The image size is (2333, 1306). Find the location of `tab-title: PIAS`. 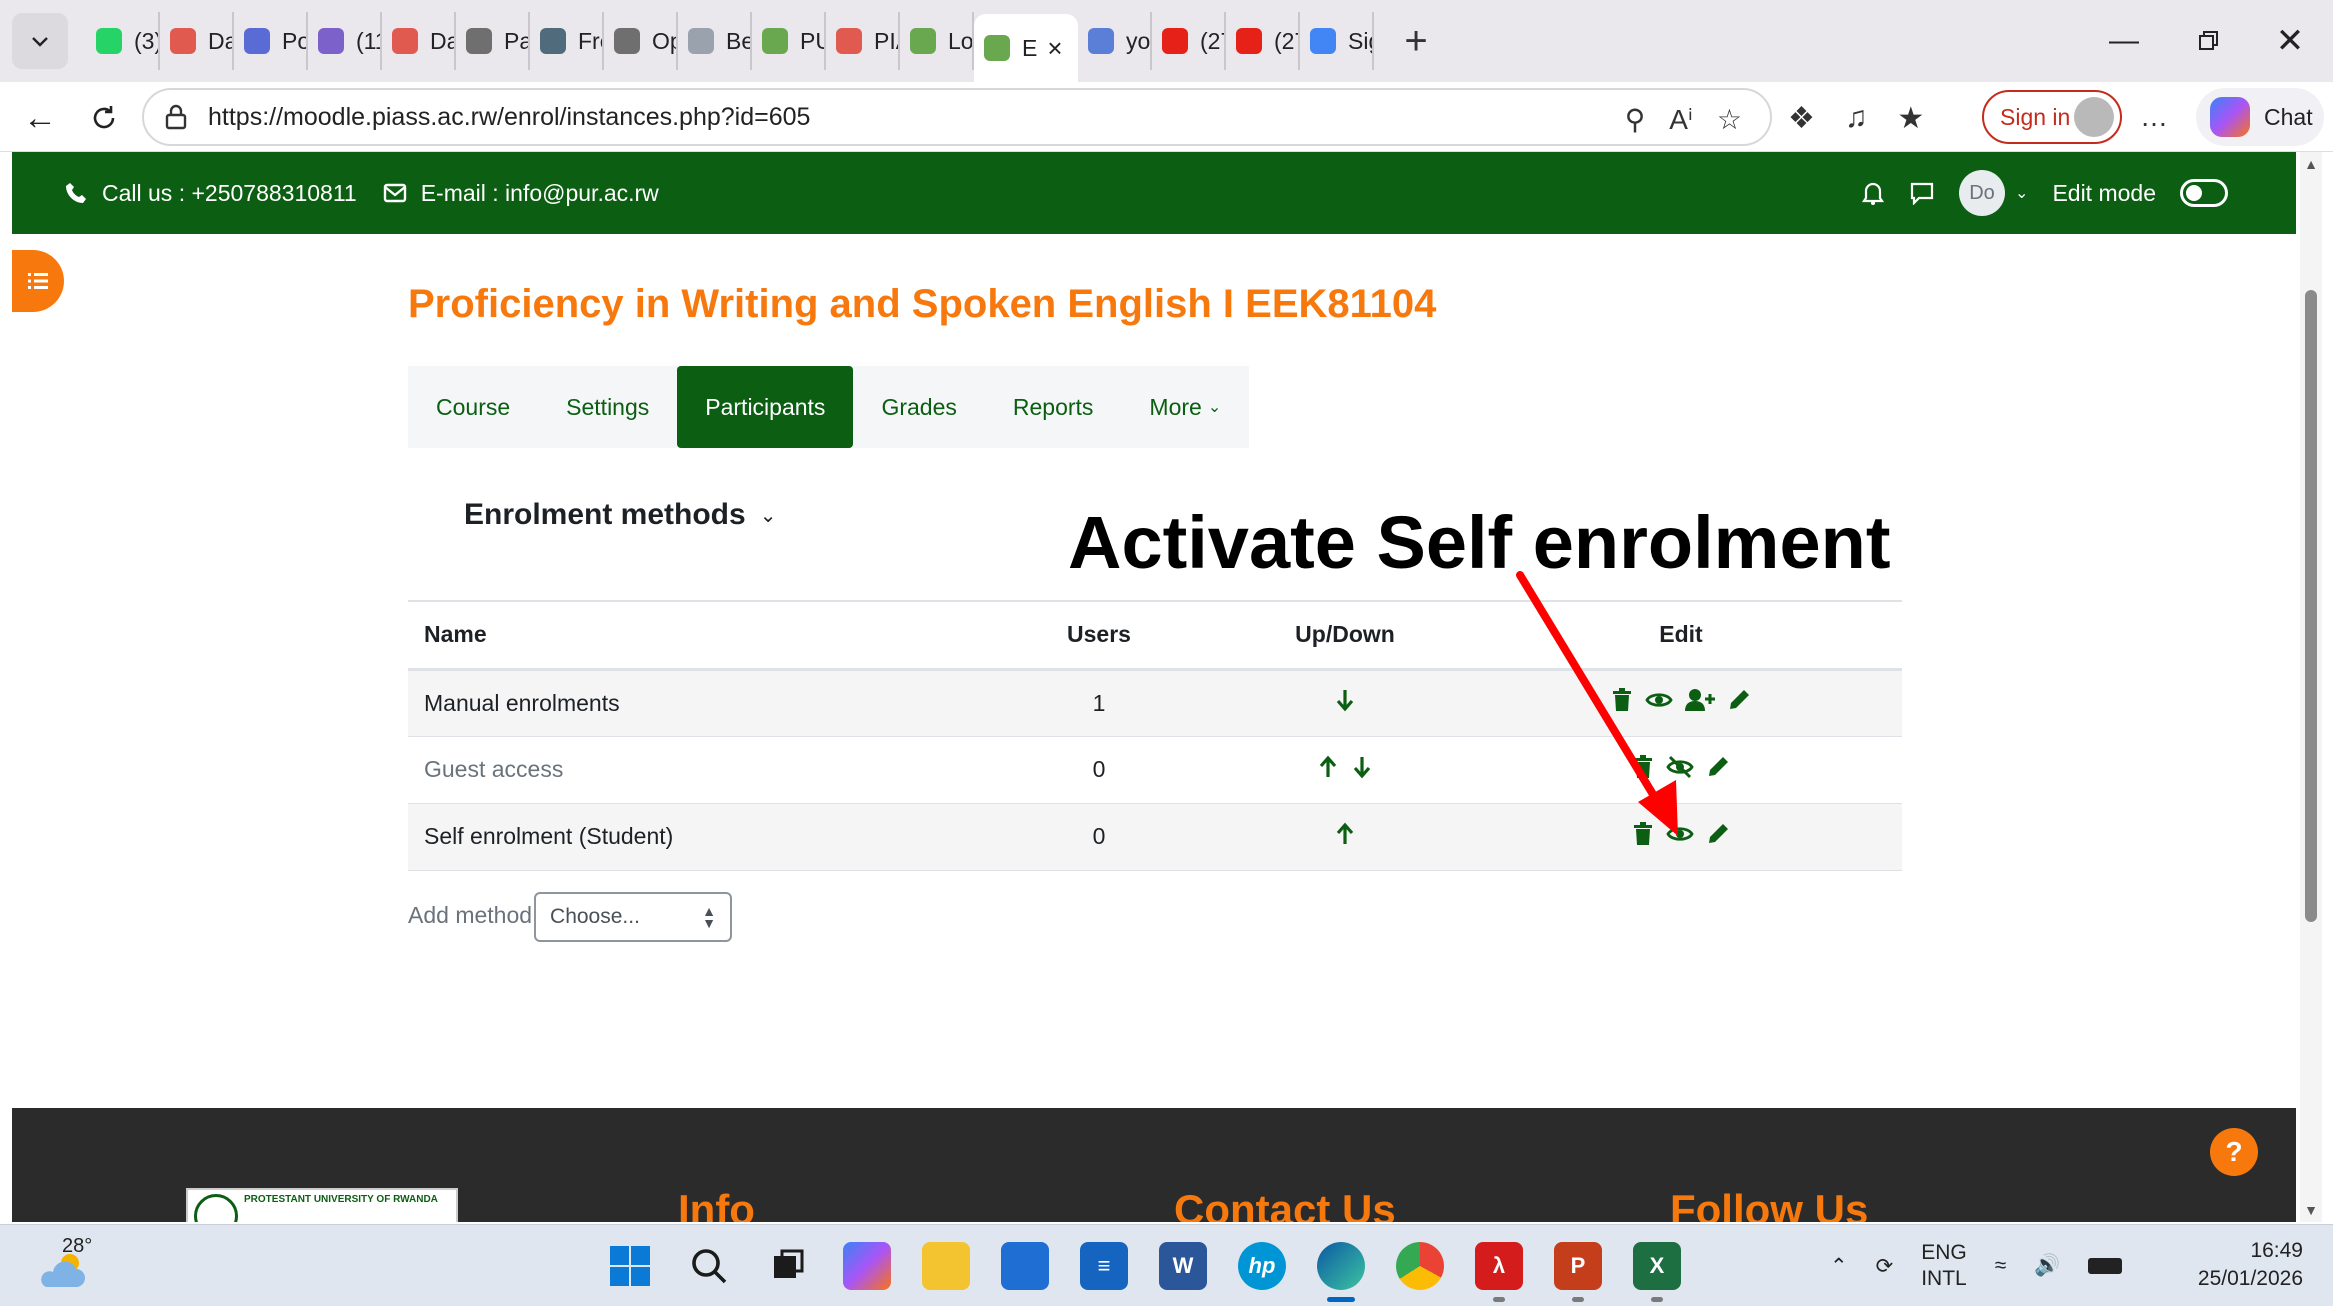

tab-title: PIAS is located at coordinates (886, 40).